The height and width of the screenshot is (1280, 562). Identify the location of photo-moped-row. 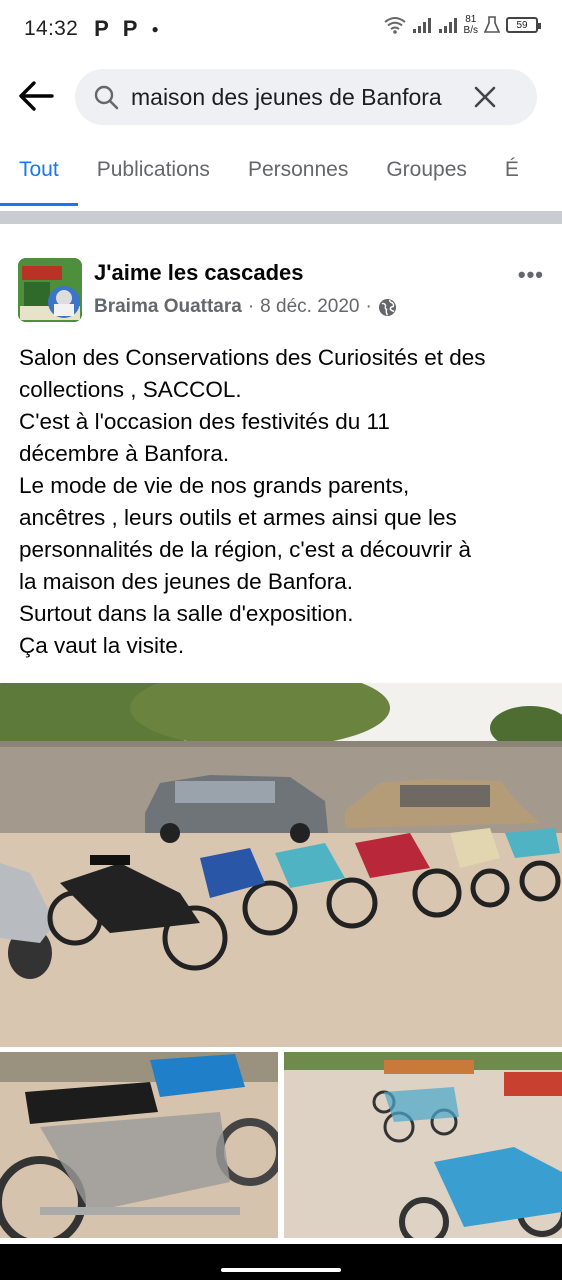
(423, 1145).